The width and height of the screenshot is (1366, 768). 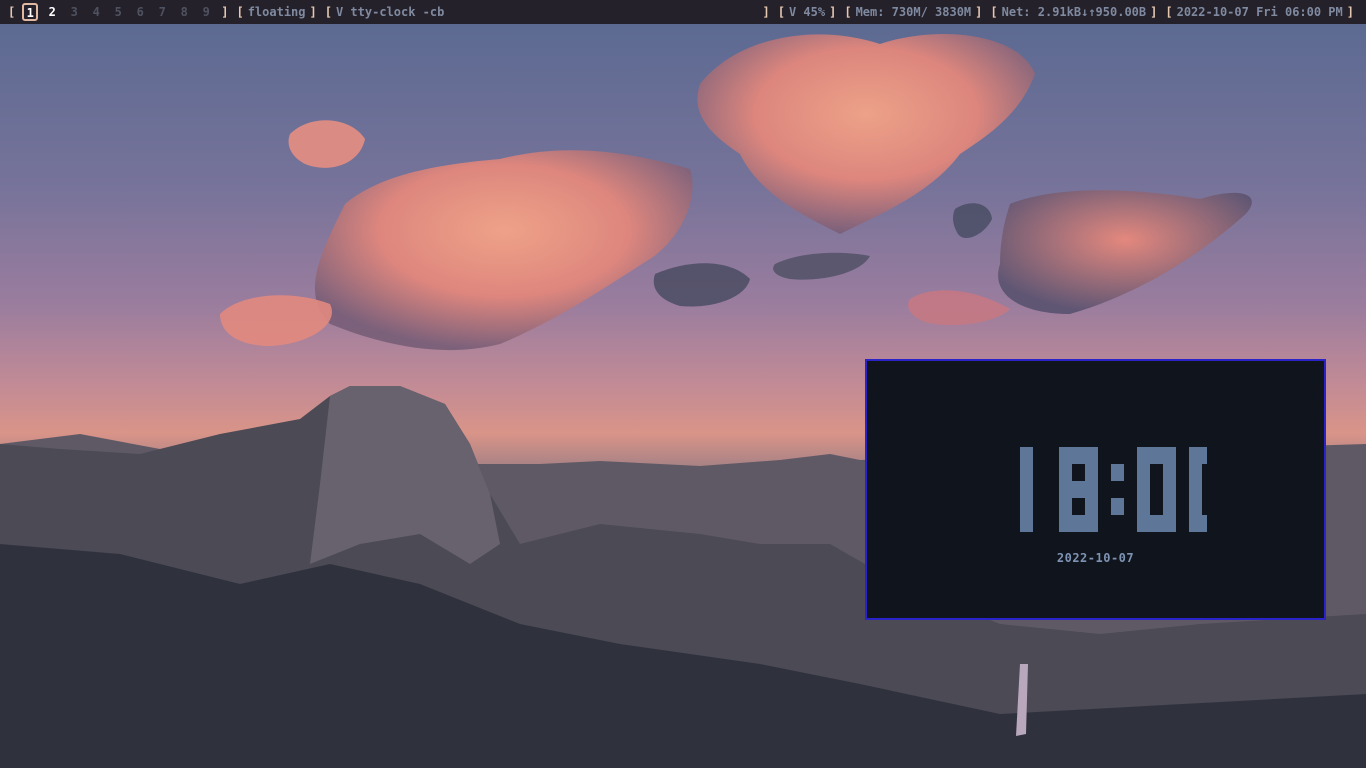 What do you see at coordinates (162, 12) in the screenshot?
I see `workspace-7: 7` at bounding box center [162, 12].